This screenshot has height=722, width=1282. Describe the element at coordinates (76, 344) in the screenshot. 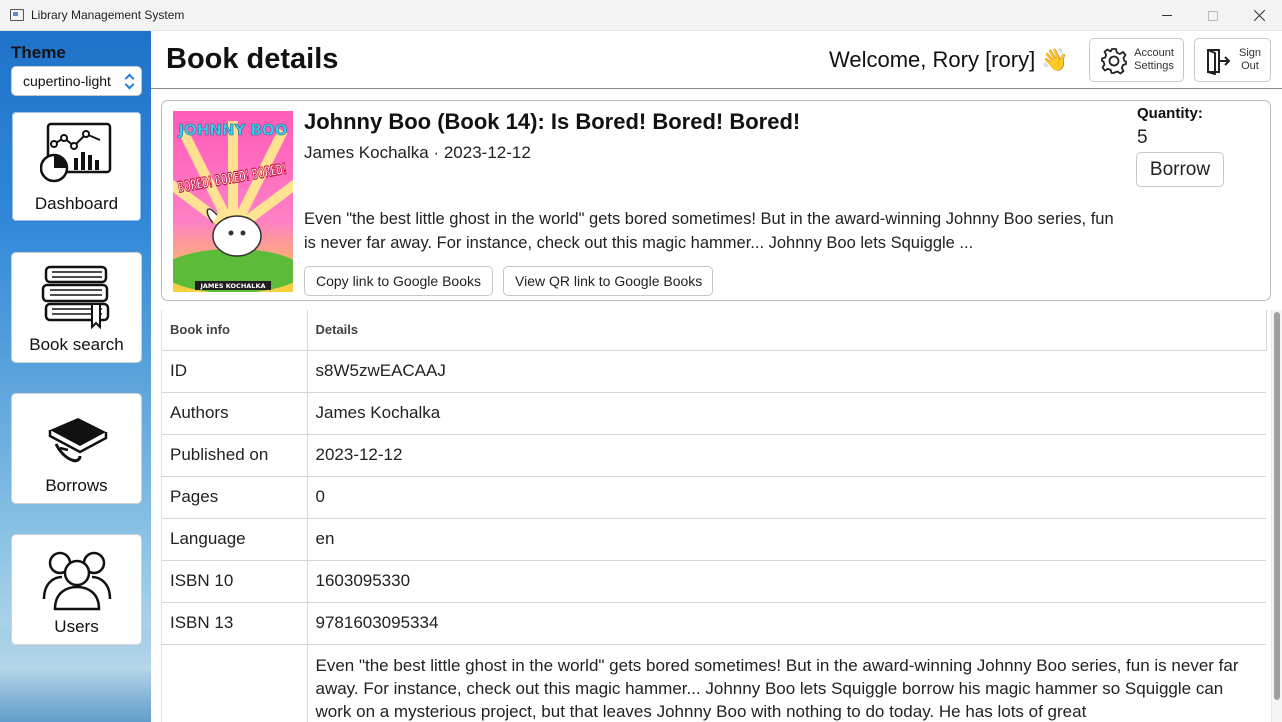

I see `sidebar-item-label: Book search` at that location.